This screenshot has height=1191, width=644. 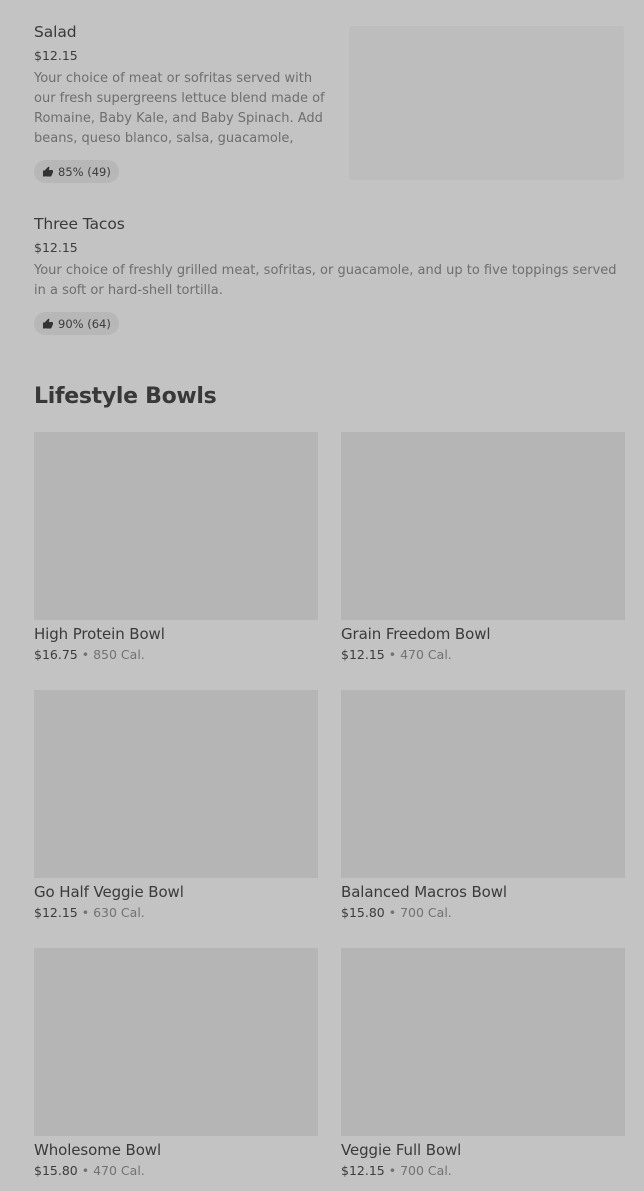 I want to click on bowl-meta: $15.80 • 700 Cal., so click(x=483, y=912).